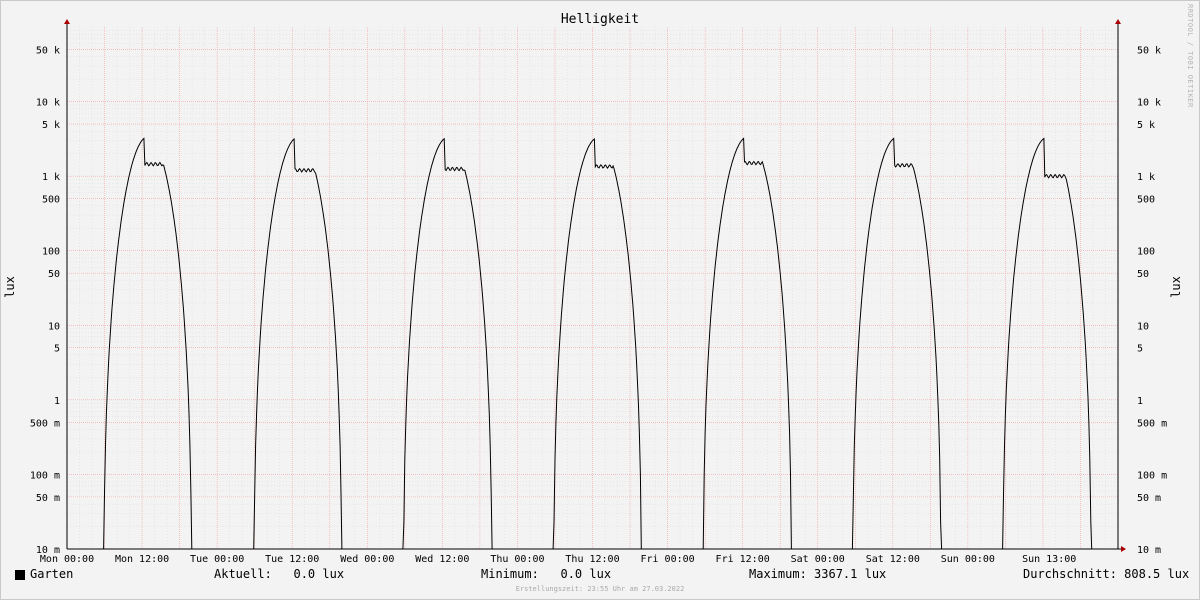  Describe the element at coordinates (586, 574) in the screenshot. I see `legend-minimum-value: 0.0 lux` at that location.